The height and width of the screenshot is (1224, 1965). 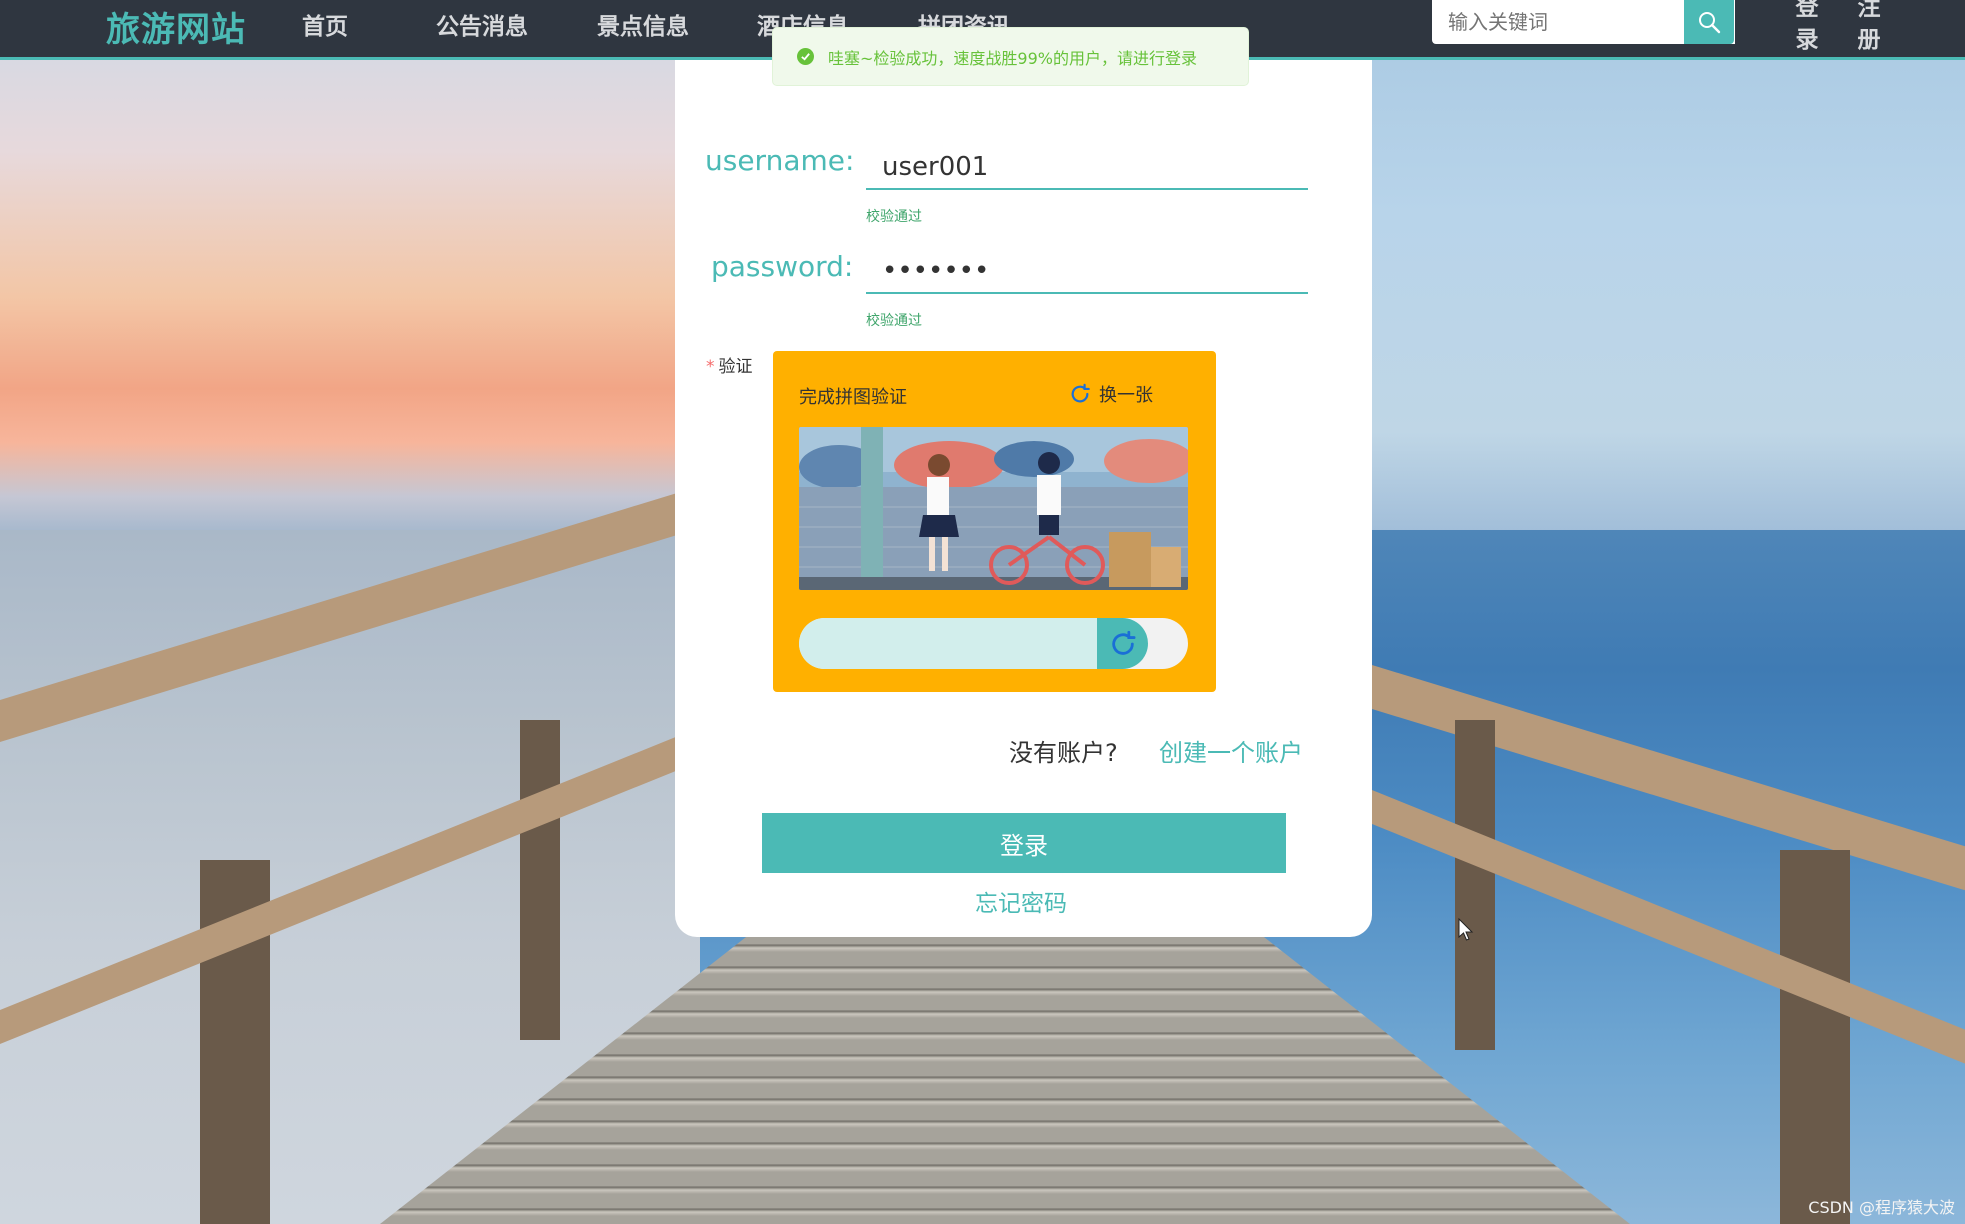 I want to click on create-account-link: 创建一个账户, so click(x=1231, y=750).